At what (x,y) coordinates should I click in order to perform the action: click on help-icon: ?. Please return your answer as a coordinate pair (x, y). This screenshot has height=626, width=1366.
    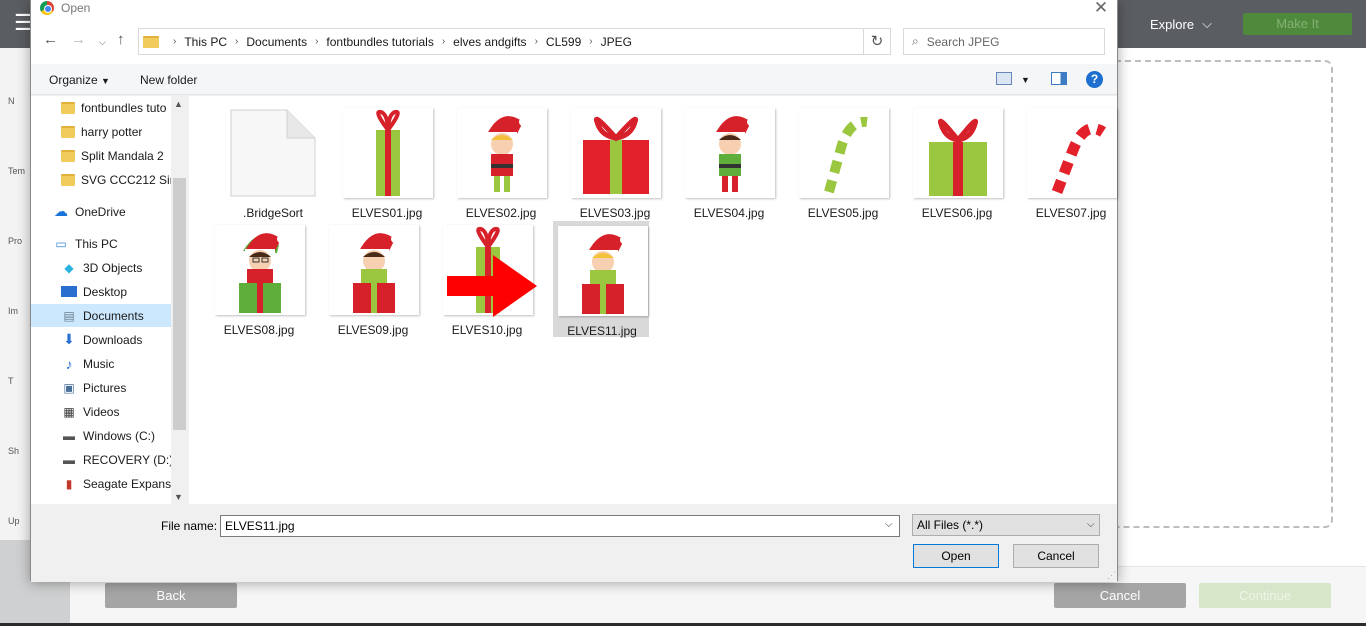
    Looking at the image, I should click on (1094, 79).